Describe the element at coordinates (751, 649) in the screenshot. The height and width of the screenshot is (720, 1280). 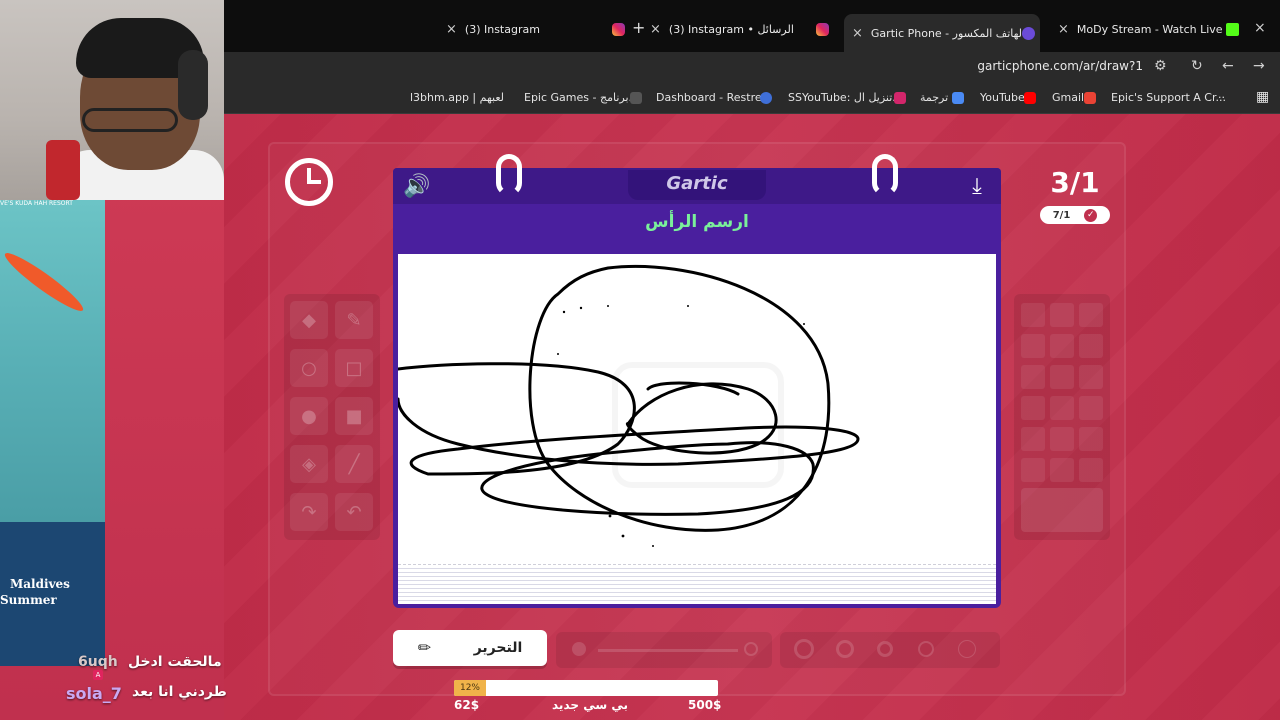
I see `opacity-slider-end` at that location.